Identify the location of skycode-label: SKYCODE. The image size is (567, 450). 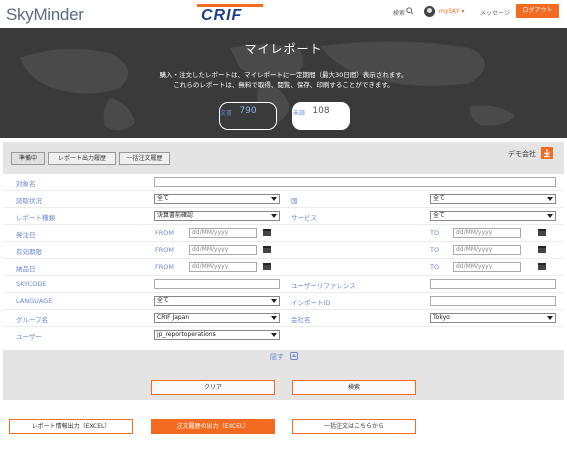
(31, 284).